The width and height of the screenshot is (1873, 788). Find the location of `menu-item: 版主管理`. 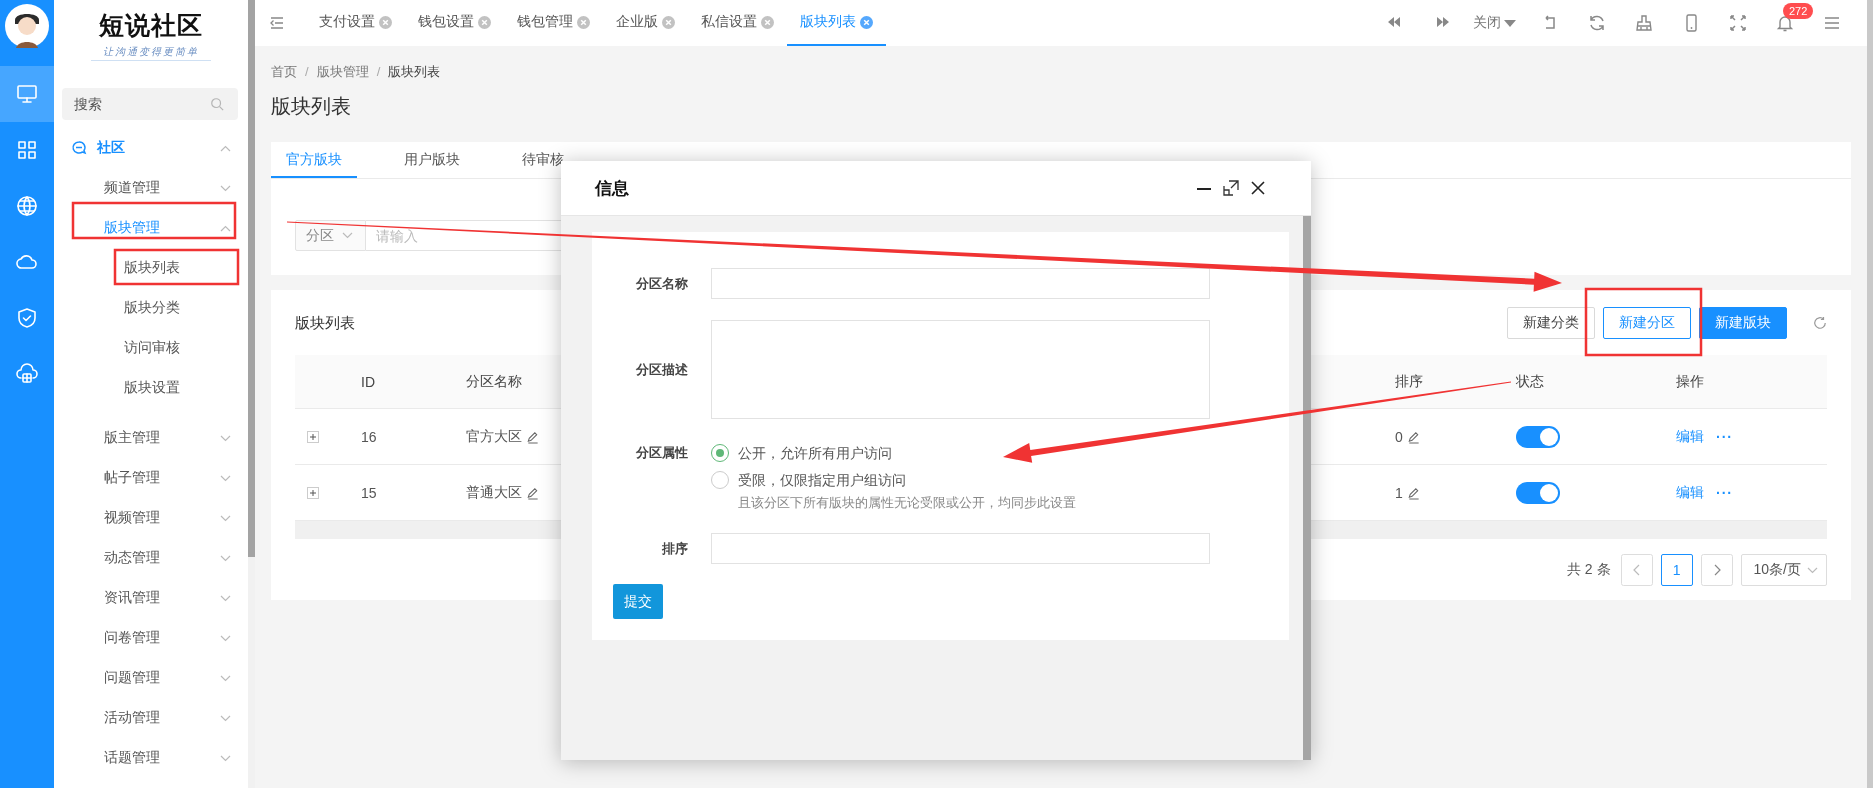

menu-item: 版主管理 is located at coordinates (151, 438).